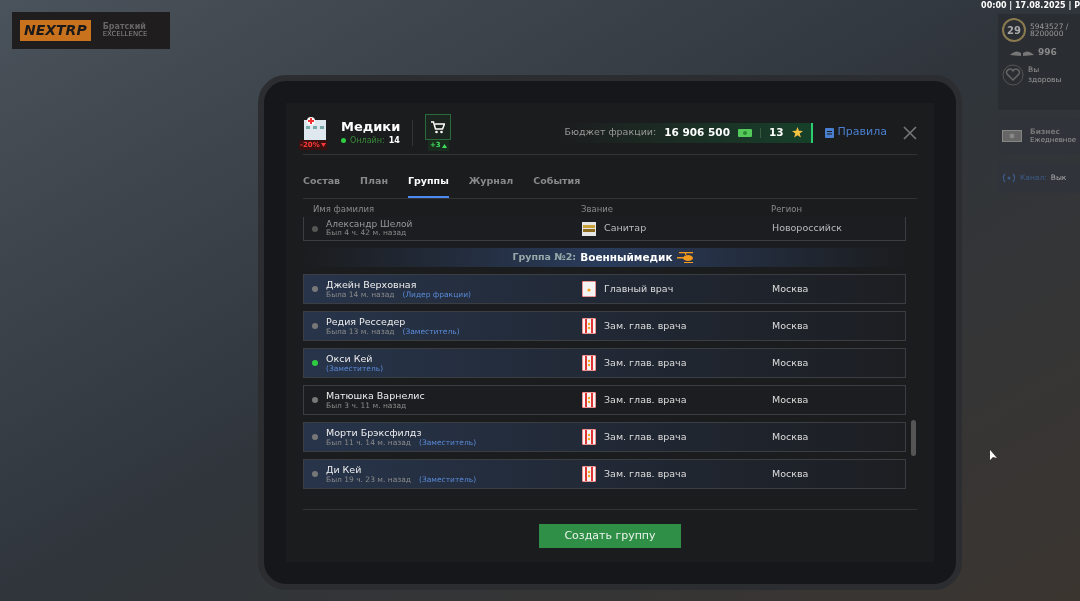  What do you see at coordinates (372, 285) in the screenshot?
I see `member-name: Джейн Верховная` at bounding box center [372, 285].